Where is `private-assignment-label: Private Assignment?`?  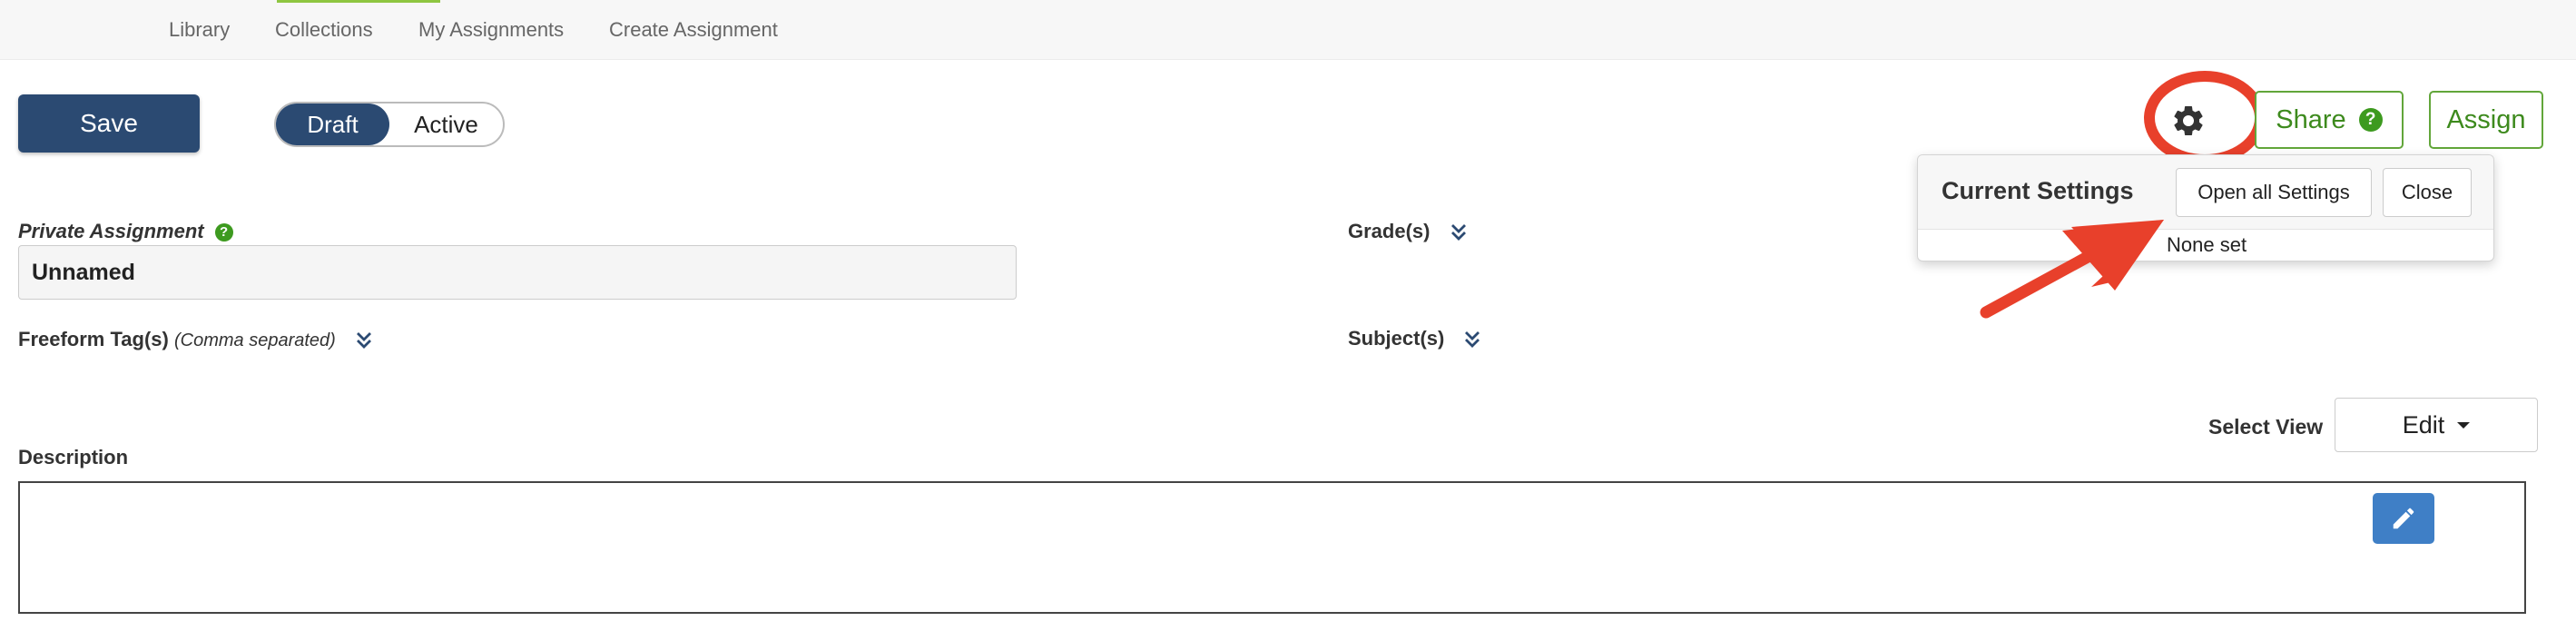 private-assignment-label: Private Assignment? is located at coordinates (126, 231).